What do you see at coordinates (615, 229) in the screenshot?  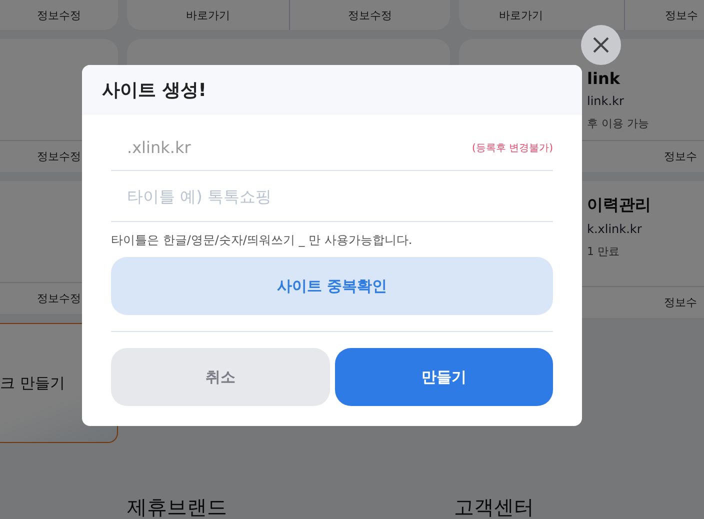 I see `site-url: k.xlink.kr` at bounding box center [615, 229].